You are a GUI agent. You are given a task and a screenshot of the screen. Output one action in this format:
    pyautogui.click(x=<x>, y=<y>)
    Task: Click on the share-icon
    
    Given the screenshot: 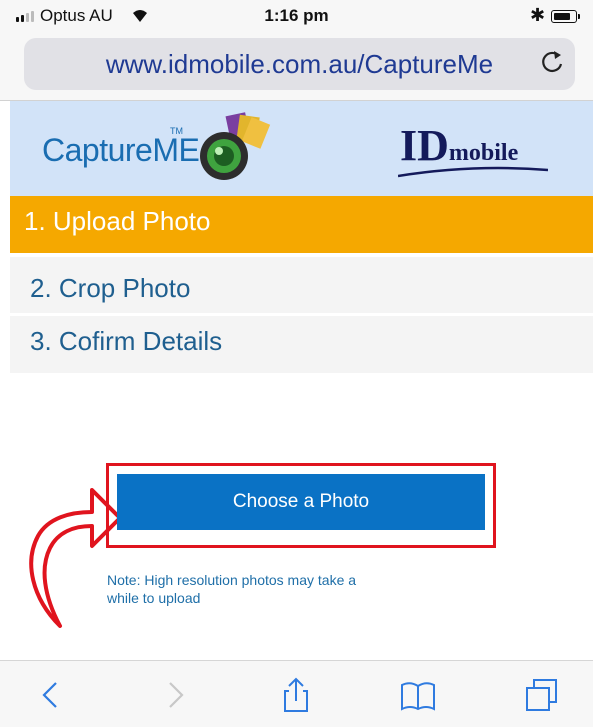 What is the action you would take?
    pyautogui.click(x=296, y=695)
    